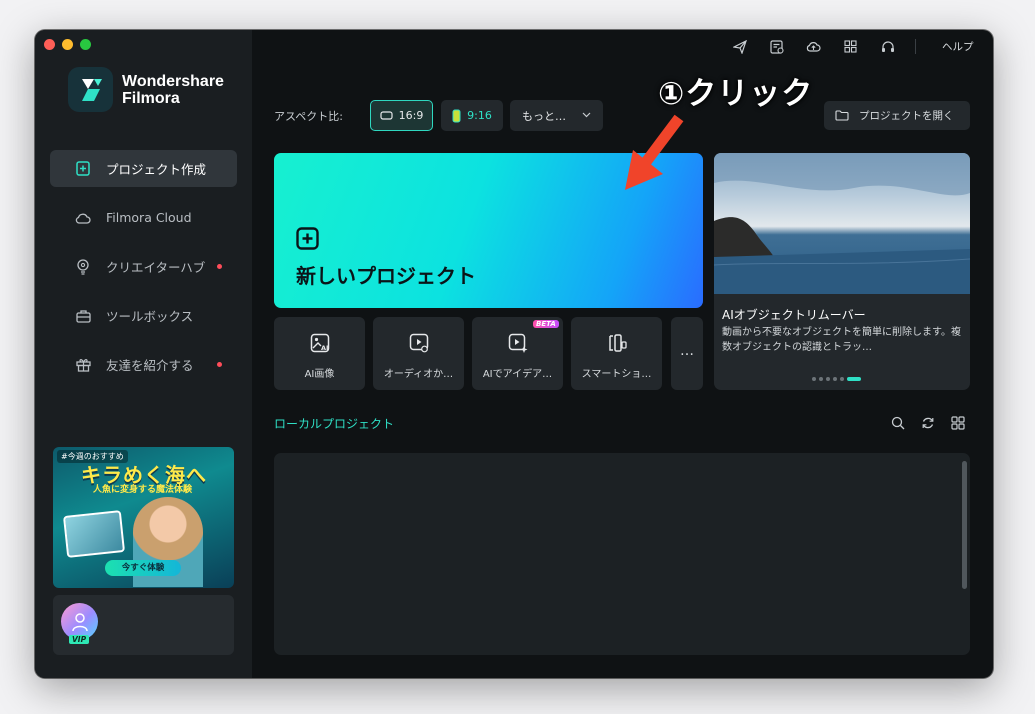  I want to click on beta-badge: BETA, so click(546, 324).